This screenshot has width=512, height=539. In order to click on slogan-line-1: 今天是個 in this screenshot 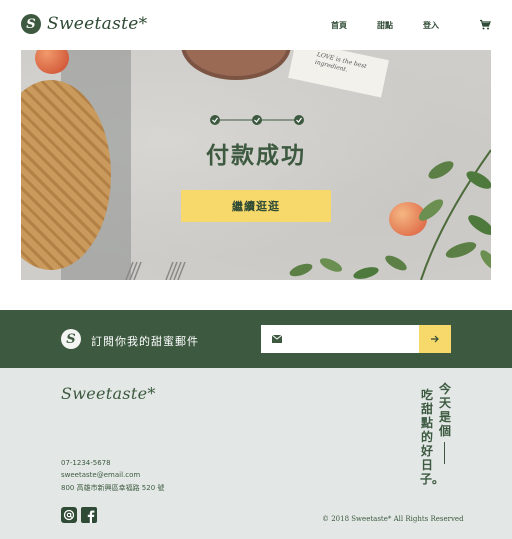, I will do `click(444, 410)`.